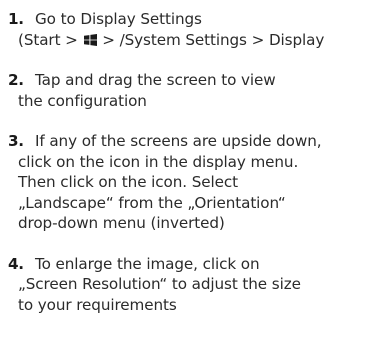 The image size is (388, 360). I want to click on step-number: 4., so click(16, 263).